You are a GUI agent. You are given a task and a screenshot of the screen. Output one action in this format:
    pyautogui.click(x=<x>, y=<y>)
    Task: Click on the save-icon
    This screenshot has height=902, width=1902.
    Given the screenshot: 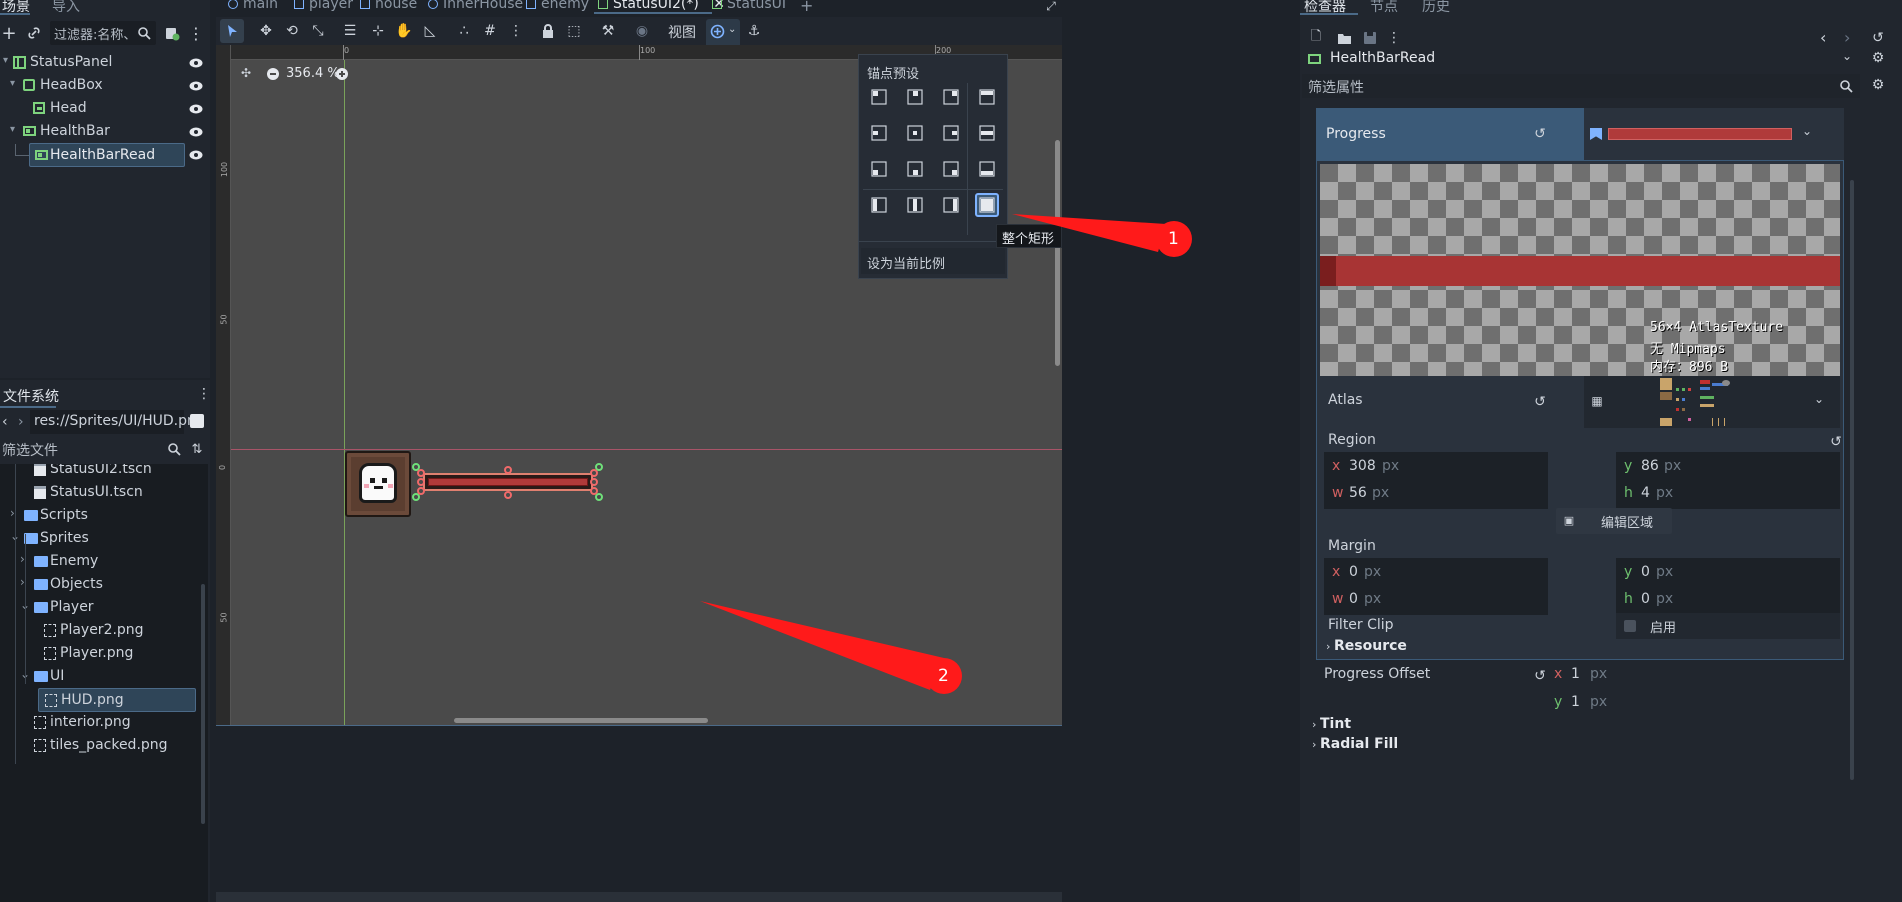 What is the action you would take?
    pyautogui.click(x=1370, y=38)
    